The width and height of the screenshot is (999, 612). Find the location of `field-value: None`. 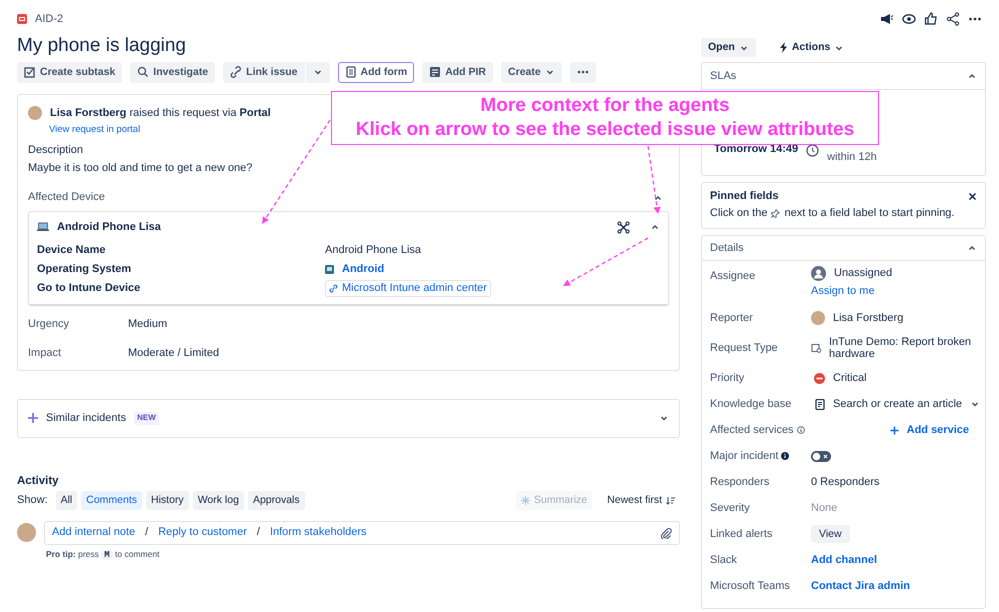

field-value: None is located at coordinates (824, 508).